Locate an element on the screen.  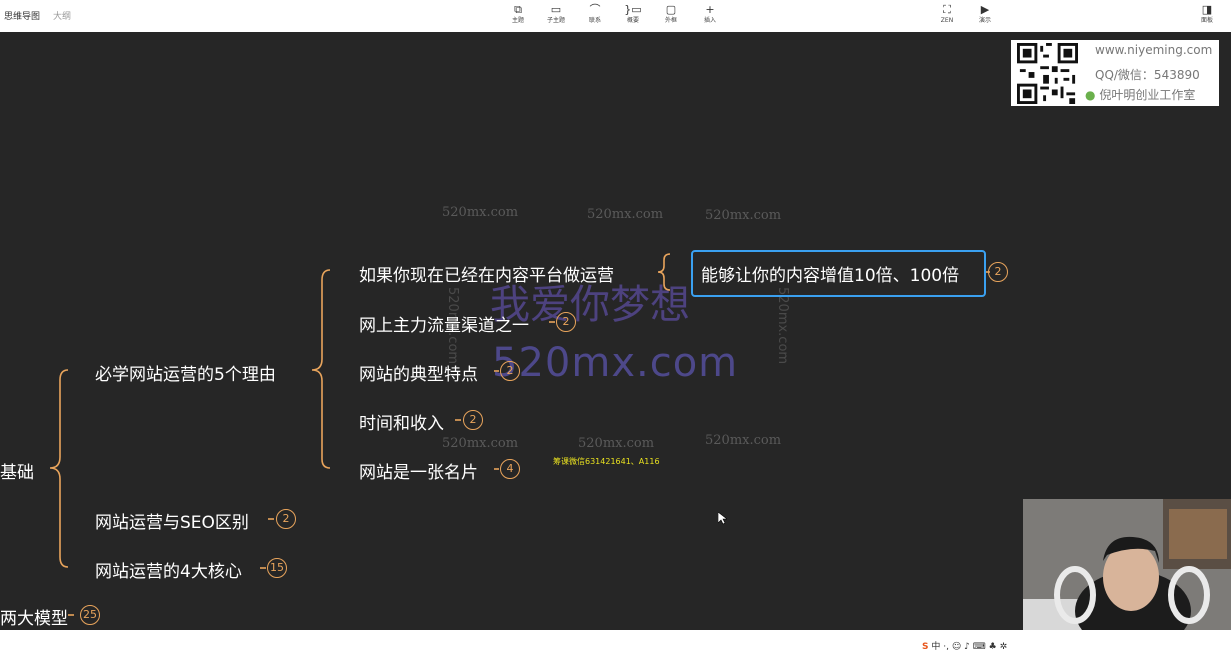
emoji-icon: ☺ is located at coordinates (956, 647).